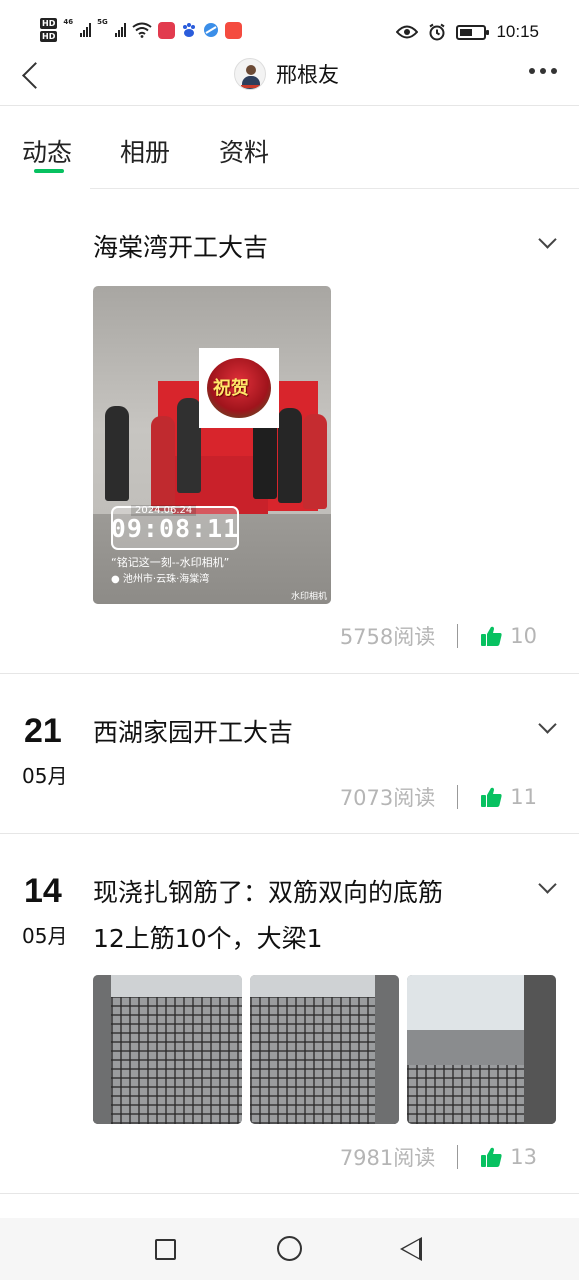 The image size is (579, 1280). I want to click on status-left: HD HD 46 5G, so click(141, 30).